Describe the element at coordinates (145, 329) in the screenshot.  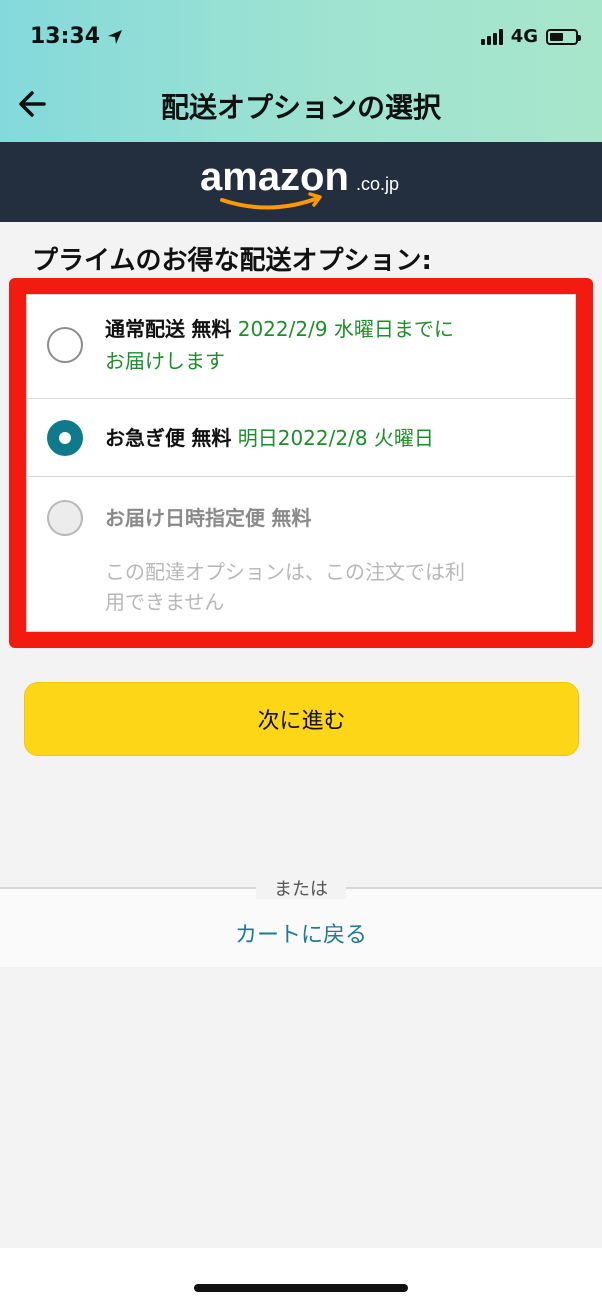
I see `option-name: 通常配送` at that location.